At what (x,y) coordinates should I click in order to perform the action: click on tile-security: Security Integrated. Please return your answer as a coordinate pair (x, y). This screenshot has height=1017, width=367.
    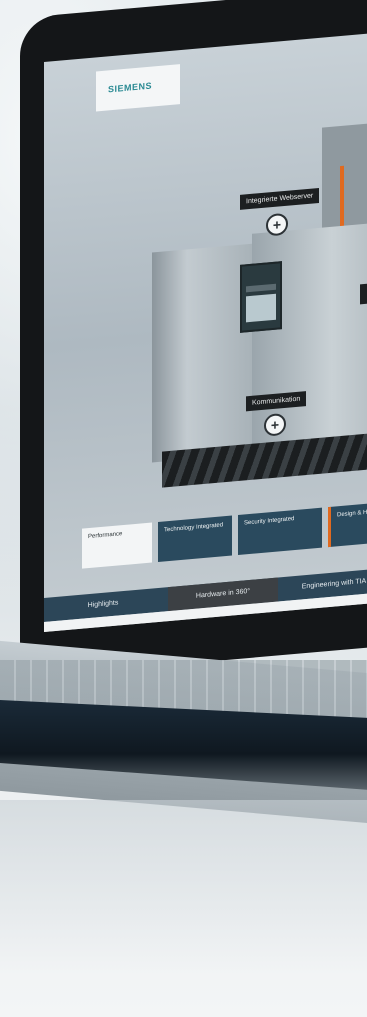
    Looking at the image, I should click on (280, 531).